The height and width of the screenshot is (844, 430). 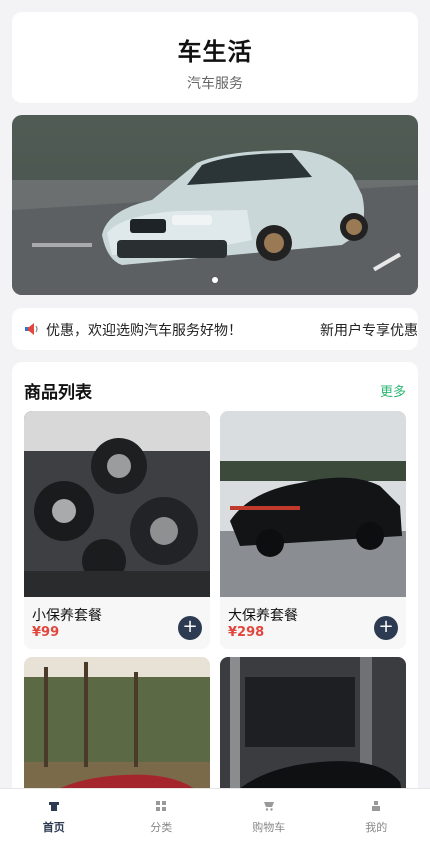 What do you see at coordinates (369, 331) in the screenshot?
I see `notice-text-2: 新用户专享优惠` at bounding box center [369, 331].